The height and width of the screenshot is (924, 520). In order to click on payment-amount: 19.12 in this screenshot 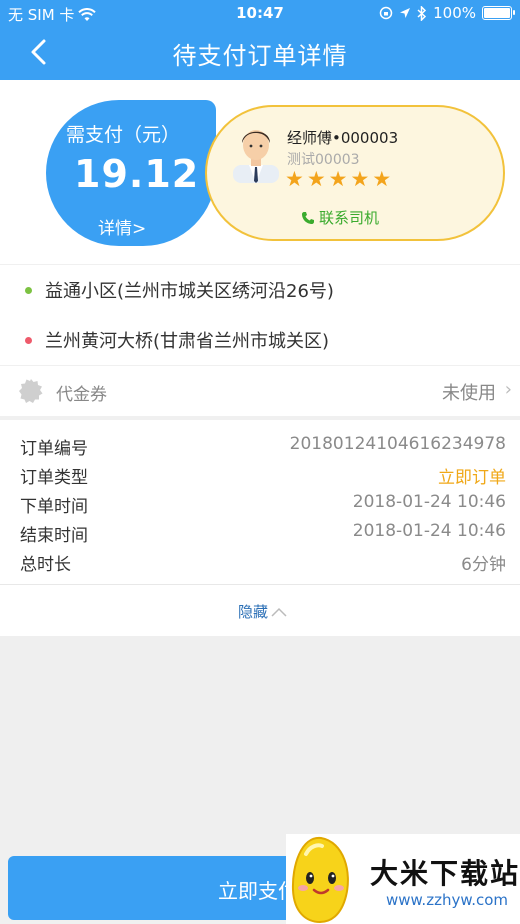, I will do `click(137, 174)`.